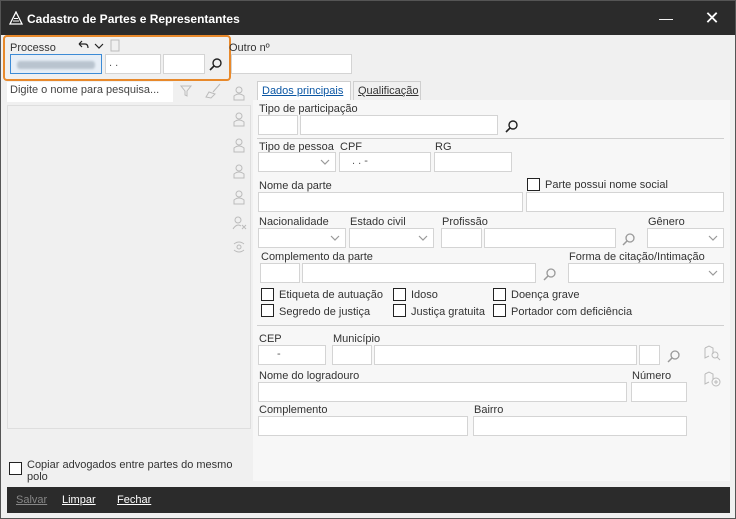  What do you see at coordinates (278, 125) in the screenshot?
I see `tipo-participacao-code` at bounding box center [278, 125].